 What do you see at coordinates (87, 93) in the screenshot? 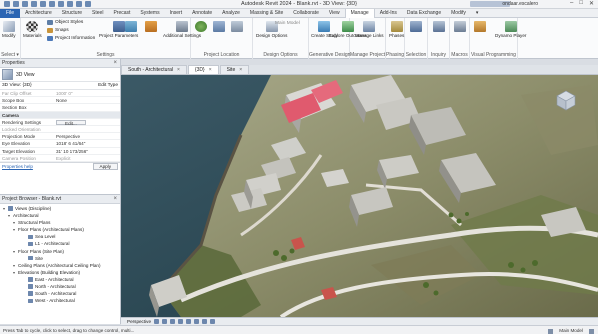
I see `property-value: 1000' 0"` at bounding box center [87, 93].